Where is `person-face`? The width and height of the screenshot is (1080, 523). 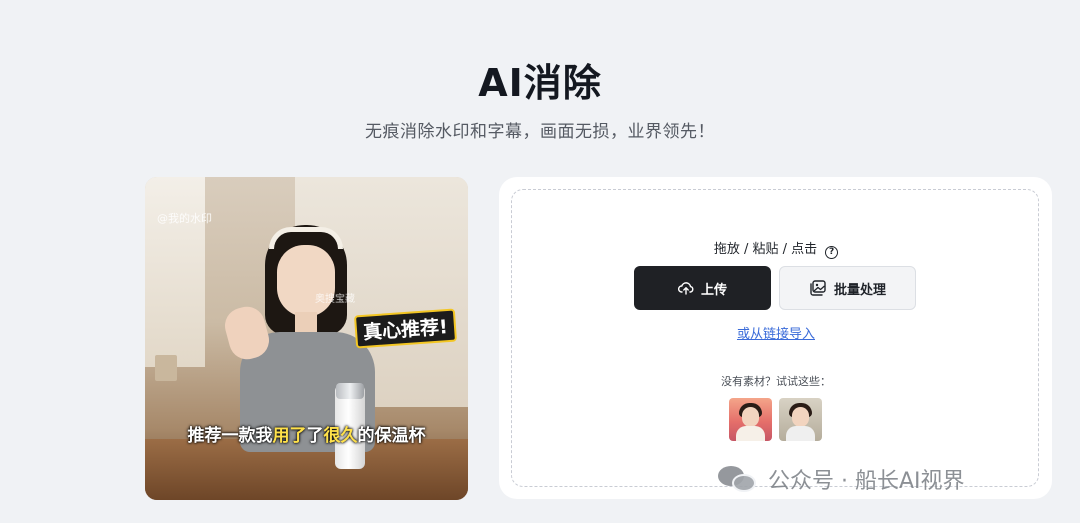 person-face is located at coordinates (306, 281).